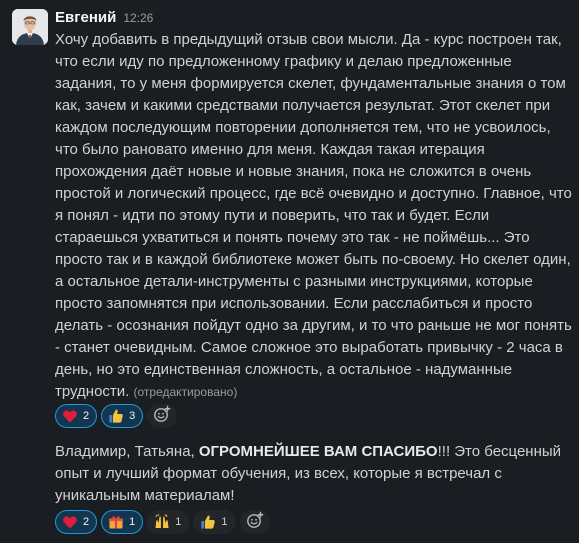  I want to click on gift-icon, so click(116, 522).